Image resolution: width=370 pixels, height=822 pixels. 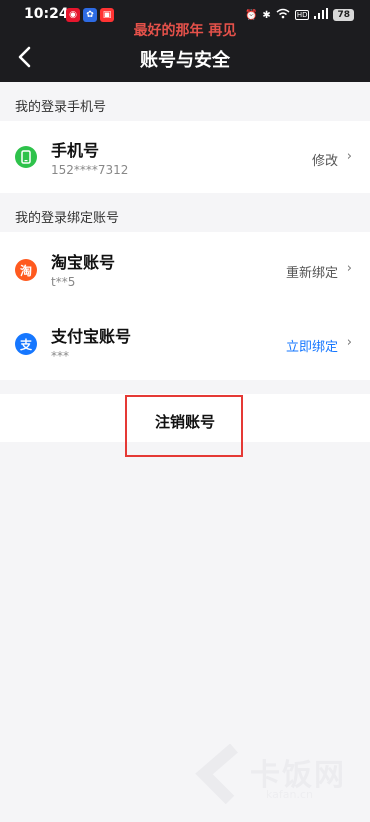 I want to click on phone-title: 手机号, so click(x=75, y=150).